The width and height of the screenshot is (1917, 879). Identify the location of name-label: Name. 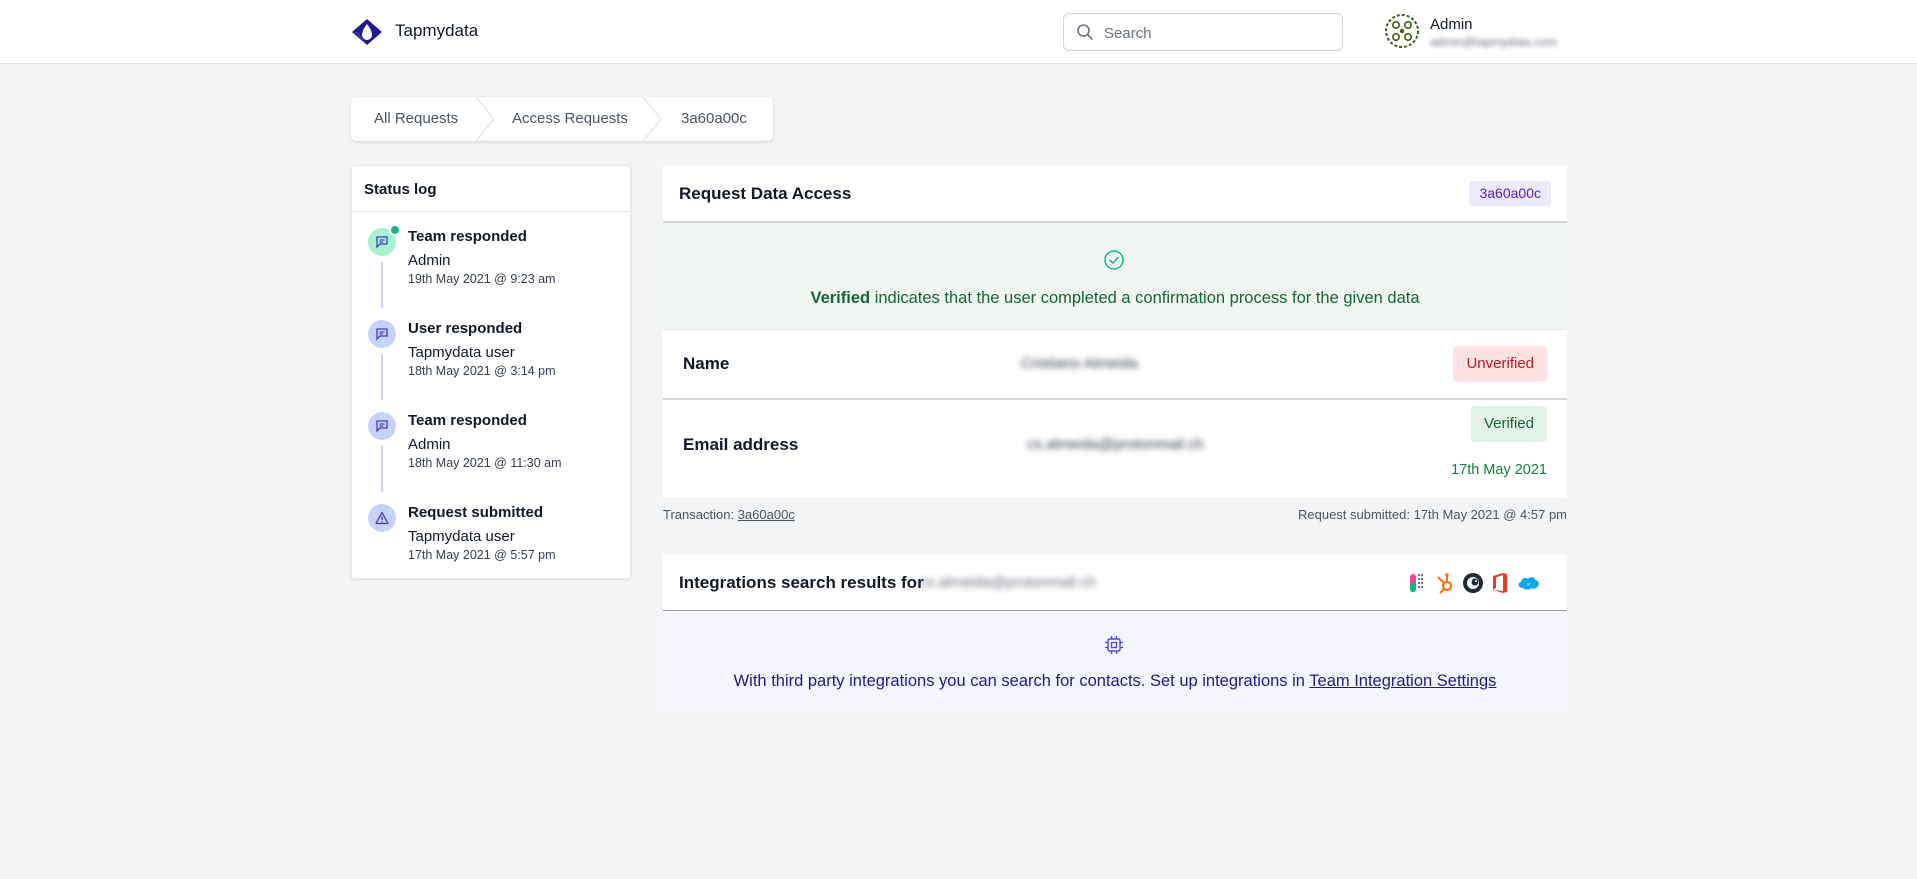
(706, 363).